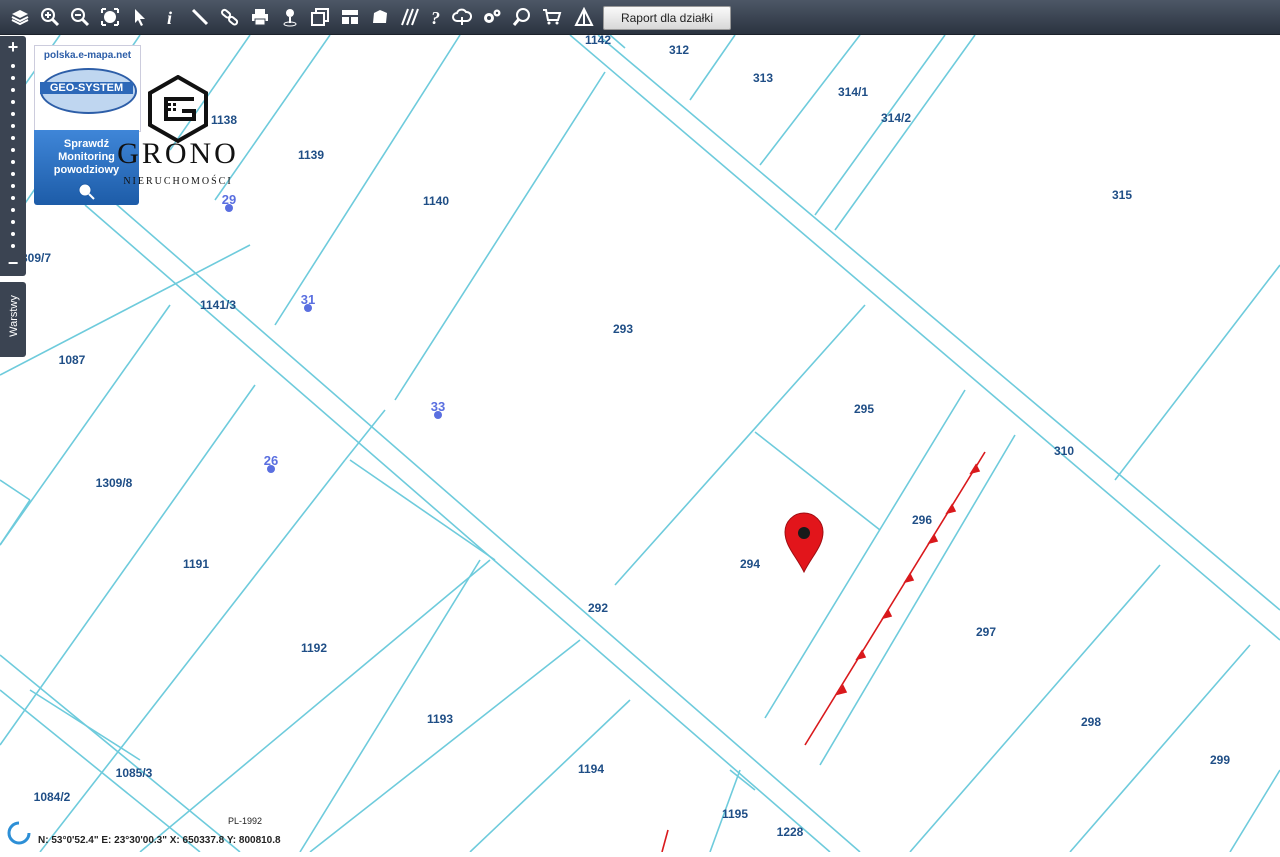 Image resolution: width=1280 pixels, height=857 pixels. Describe the element at coordinates (922, 520) in the screenshot. I see `parcel-label: 296` at that location.